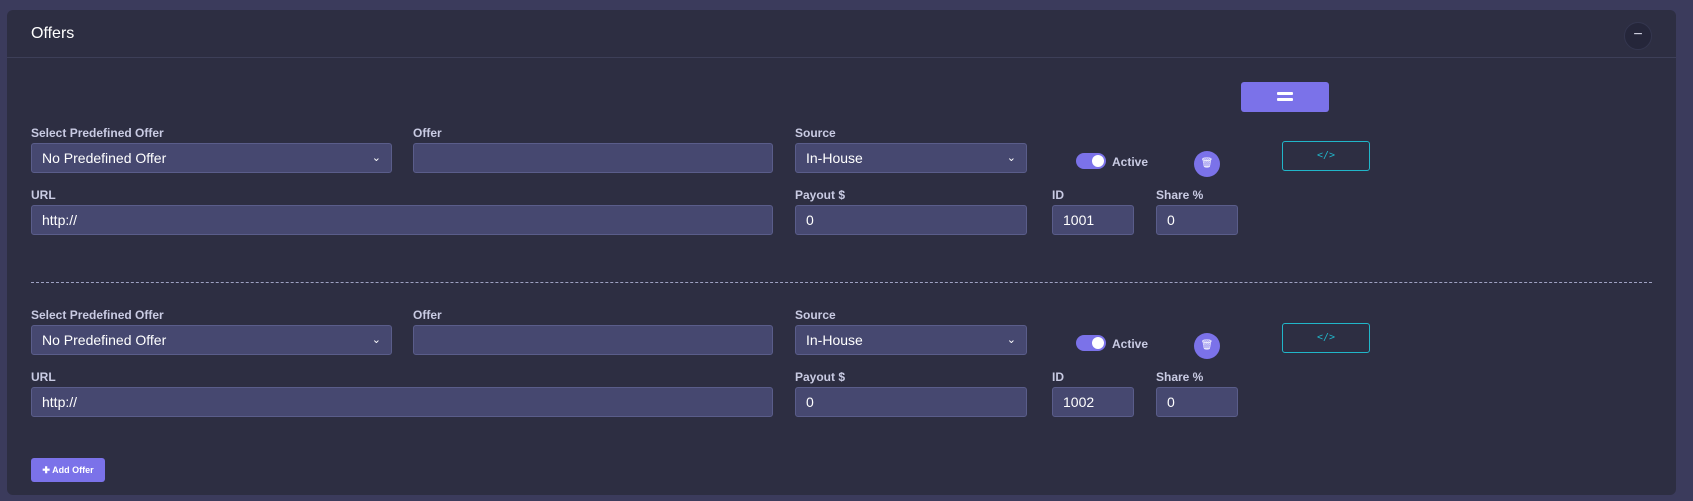  Describe the element at coordinates (1285, 97) in the screenshot. I see `drag-handle-icon` at that location.